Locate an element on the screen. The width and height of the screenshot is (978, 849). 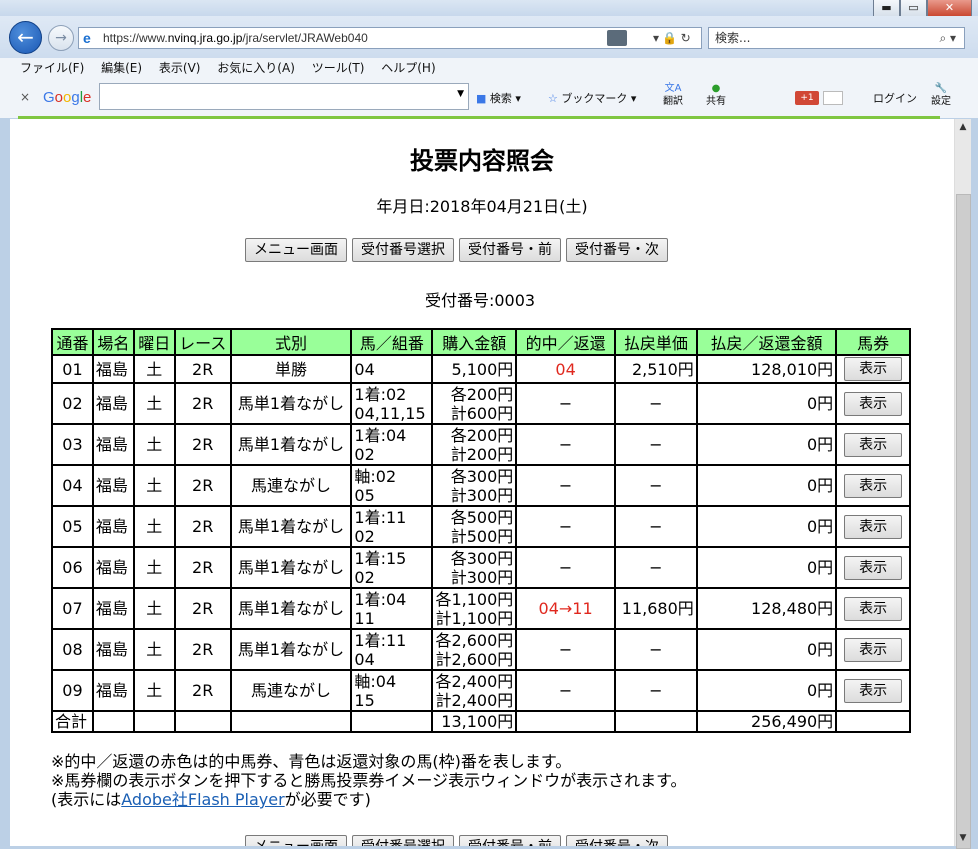
browser-search-input: 検索... ⌕ ▾ is located at coordinates (836, 38).